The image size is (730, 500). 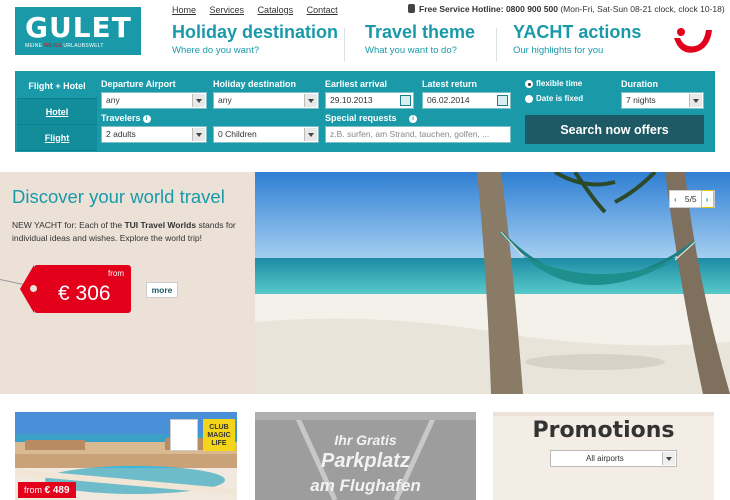 What do you see at coordinates (184, 435) in the screenshot?
I see `resort-logo-badge` at bounding box center [184, 435].